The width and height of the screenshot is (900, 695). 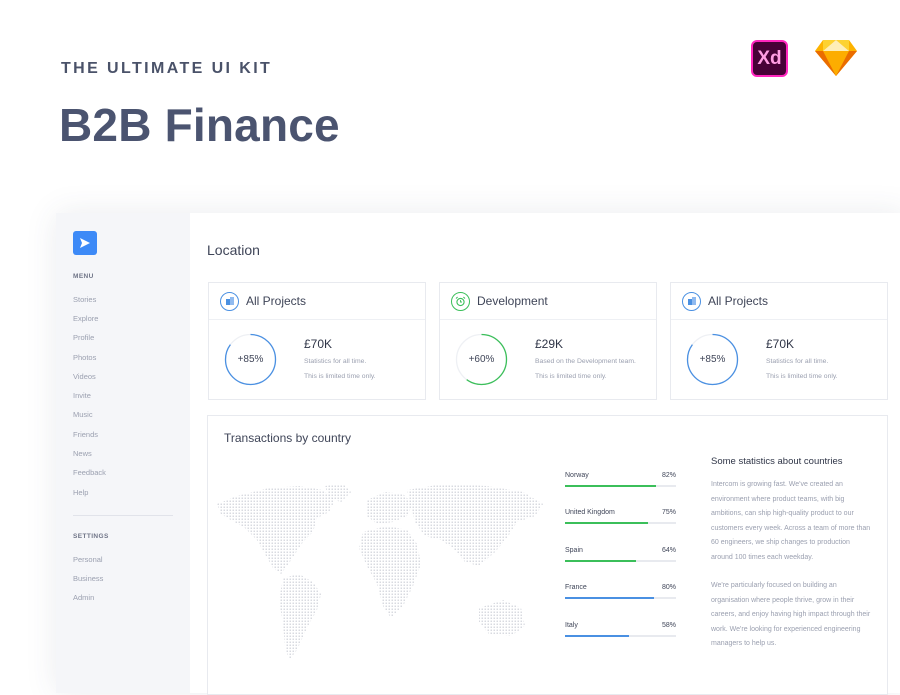 I want to click on xd-label: Xd, so click(x=769, y=58).